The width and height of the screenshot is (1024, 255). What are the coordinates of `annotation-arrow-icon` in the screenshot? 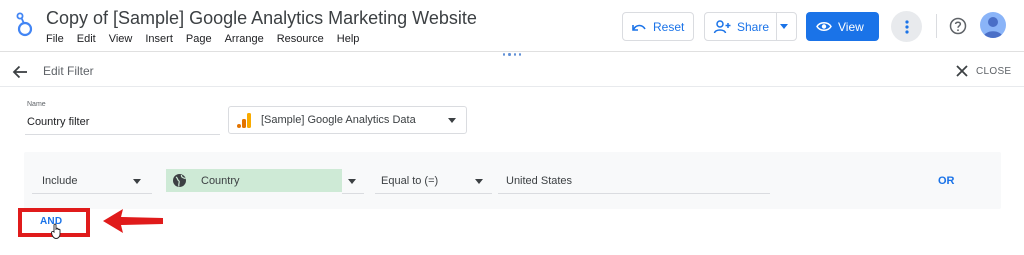 It's located at (133, 221).